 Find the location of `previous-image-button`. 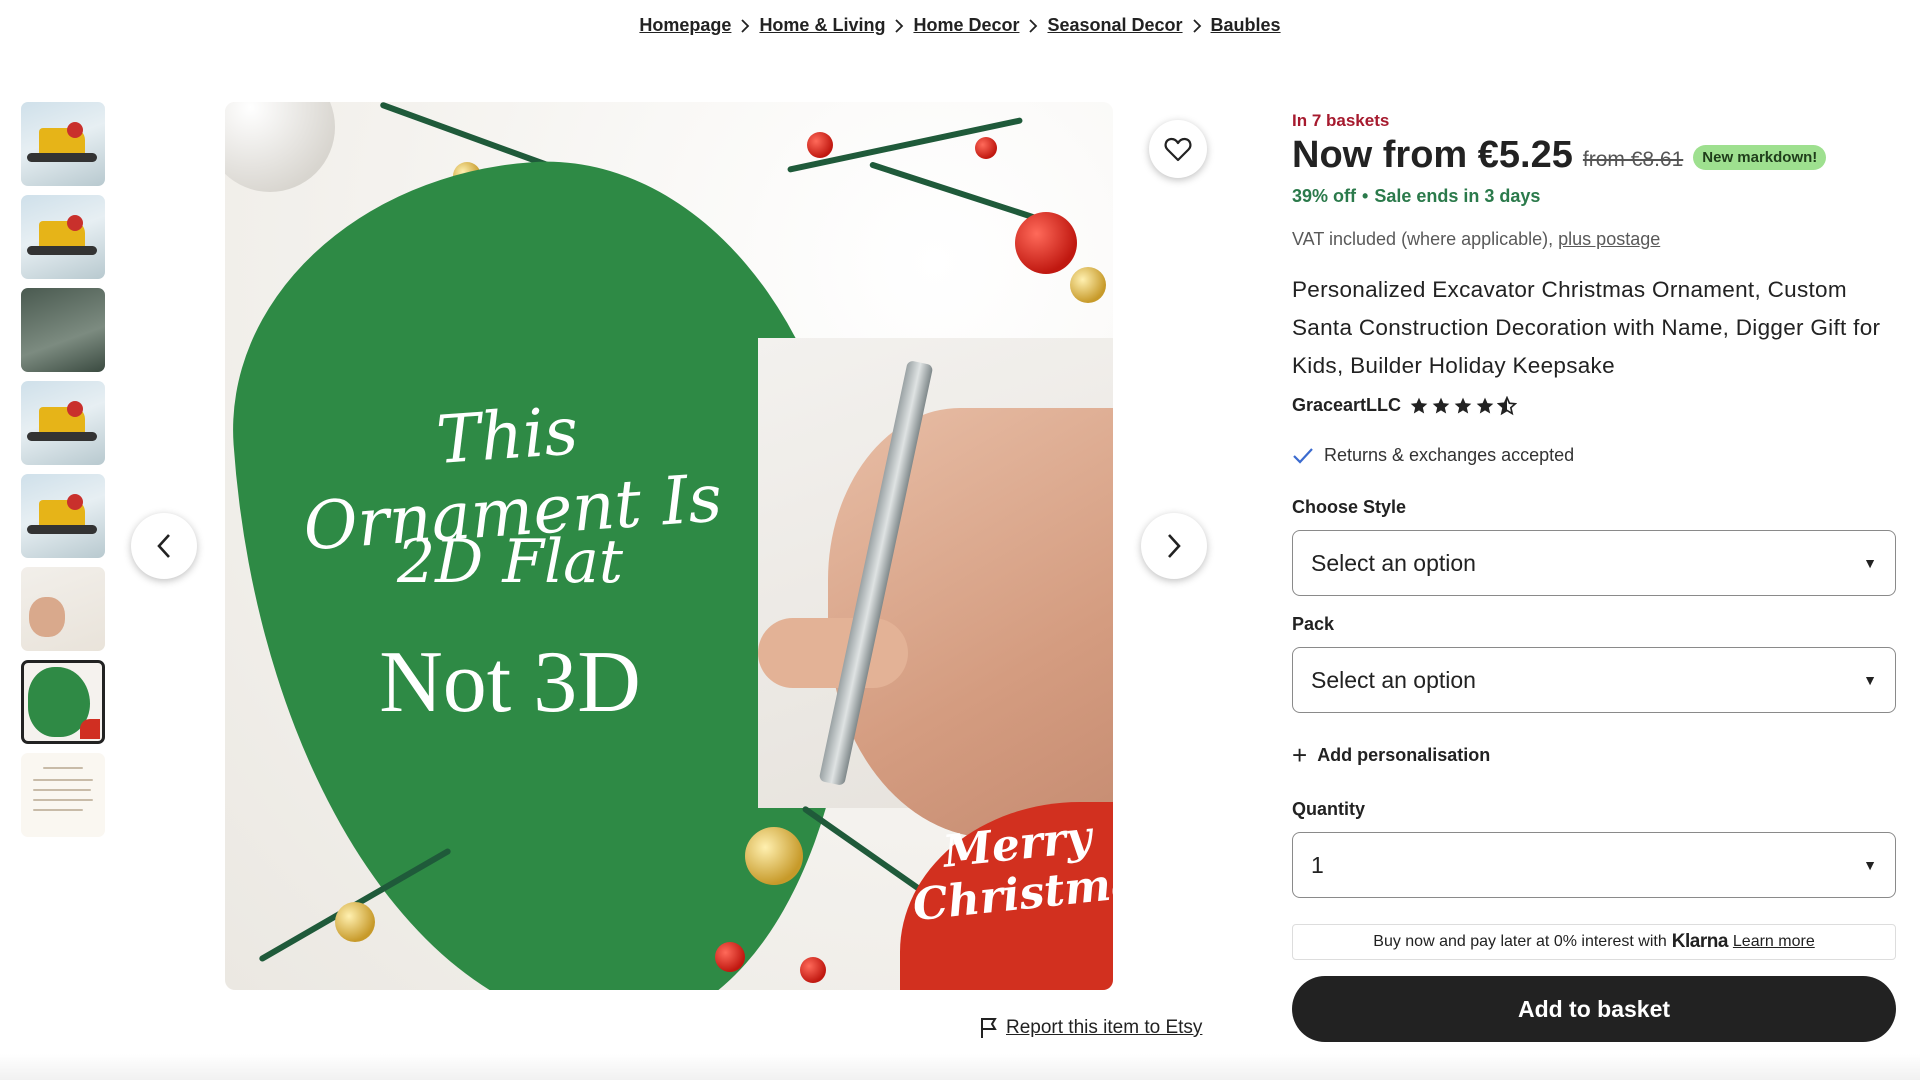

previous-image-button is located at coordinates (164, 546).